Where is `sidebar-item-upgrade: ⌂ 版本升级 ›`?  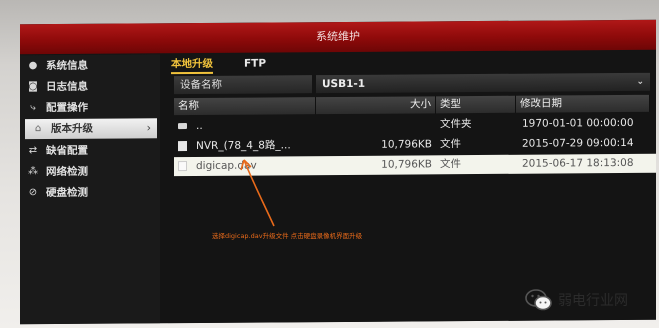
sidebar-item-upgrade: ⌂ 版本升级 › is located at coordinates (91, 129).